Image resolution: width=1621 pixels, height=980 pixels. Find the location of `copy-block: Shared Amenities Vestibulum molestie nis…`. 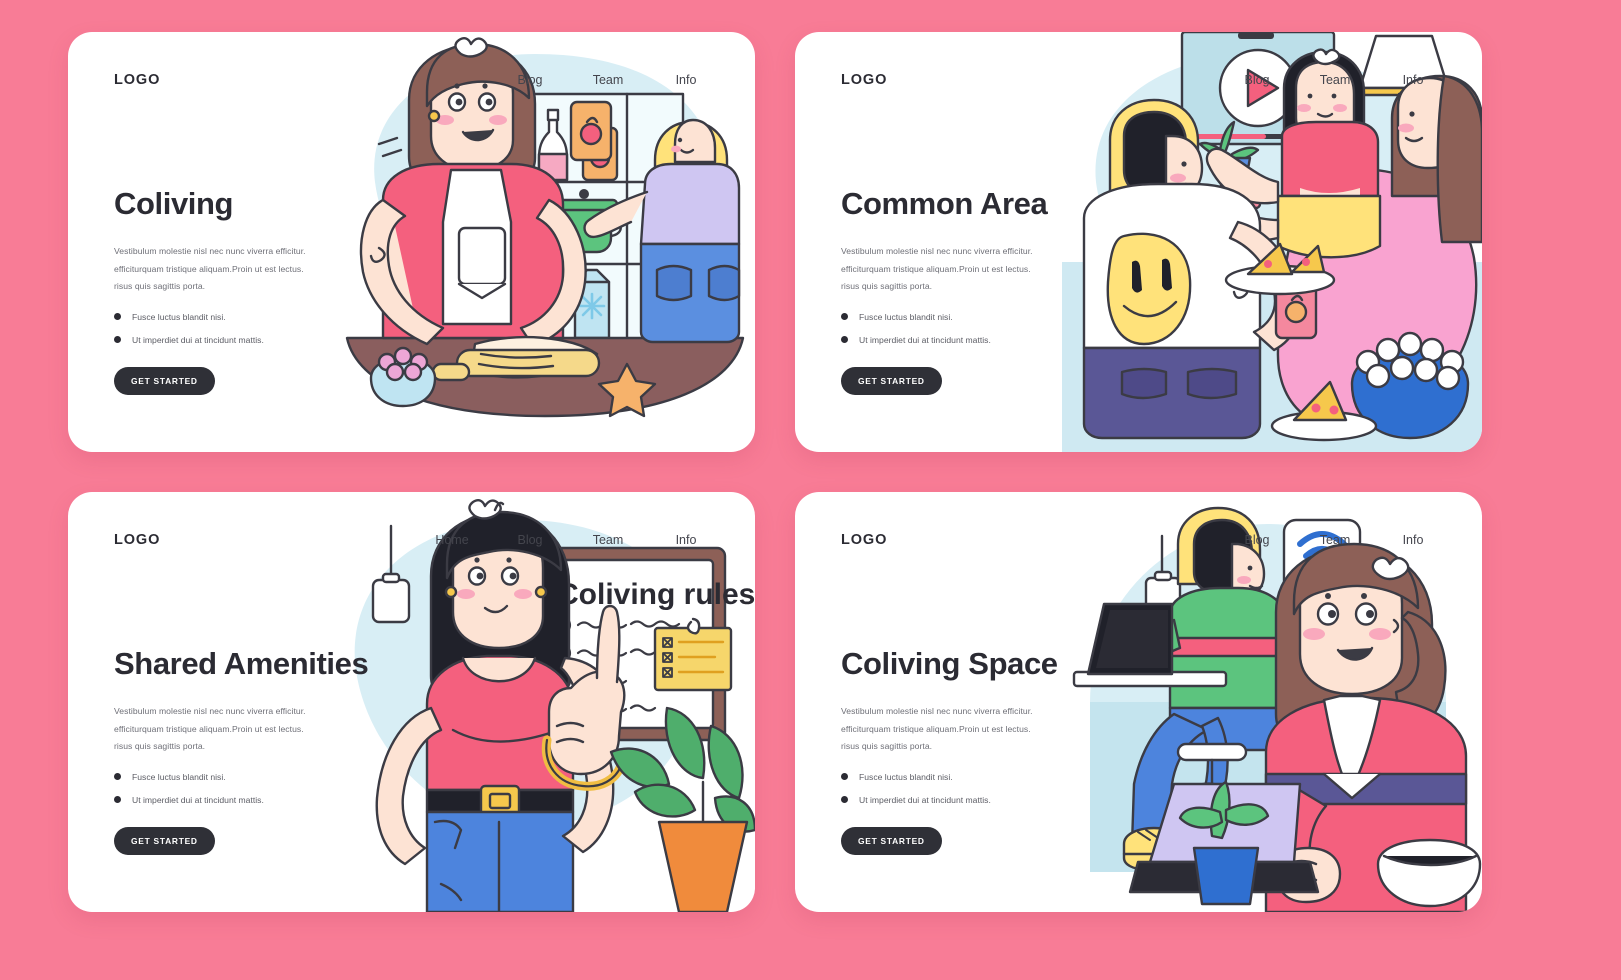

copy-block: Shared Amenities Vestibulum molestie nis… is located at coordinates (264, 750).